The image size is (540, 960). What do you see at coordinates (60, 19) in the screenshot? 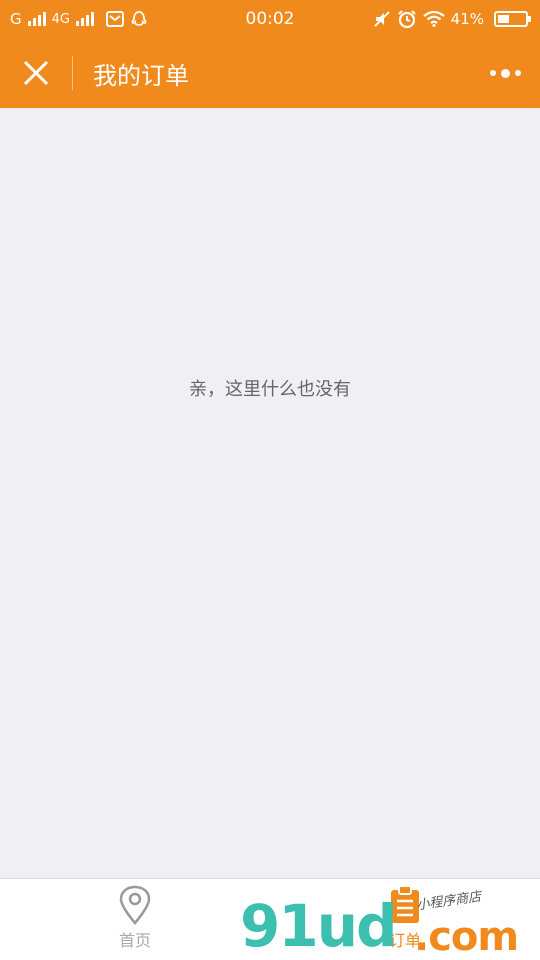
I see `carrier-2-label: 4G` at bounding box center [60, 19].